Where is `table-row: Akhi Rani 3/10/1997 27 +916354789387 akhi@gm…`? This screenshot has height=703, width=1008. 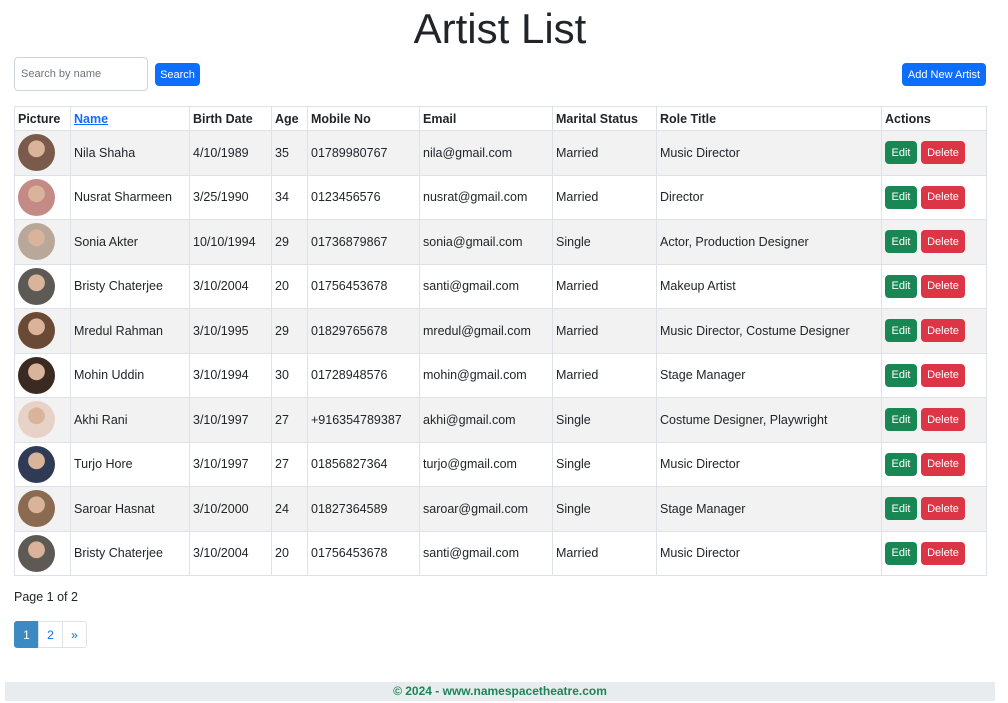
table-row: Akhi Rani 3/10/1997 27 +916354789387 akhi@gm… is located at coordinates (500, 420).